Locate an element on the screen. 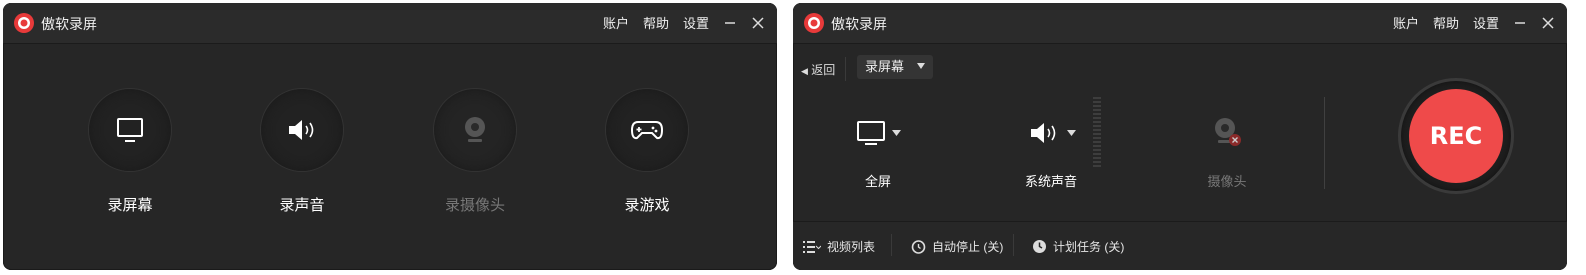 This screenshot has height=275, width=1586. source-label: 全屏 is located at coordinates (877, 181).